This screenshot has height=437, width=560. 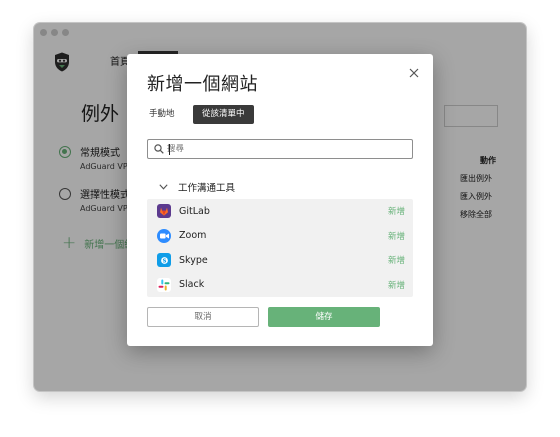 I want to click on site-search-field, so click(x=280, y=149).